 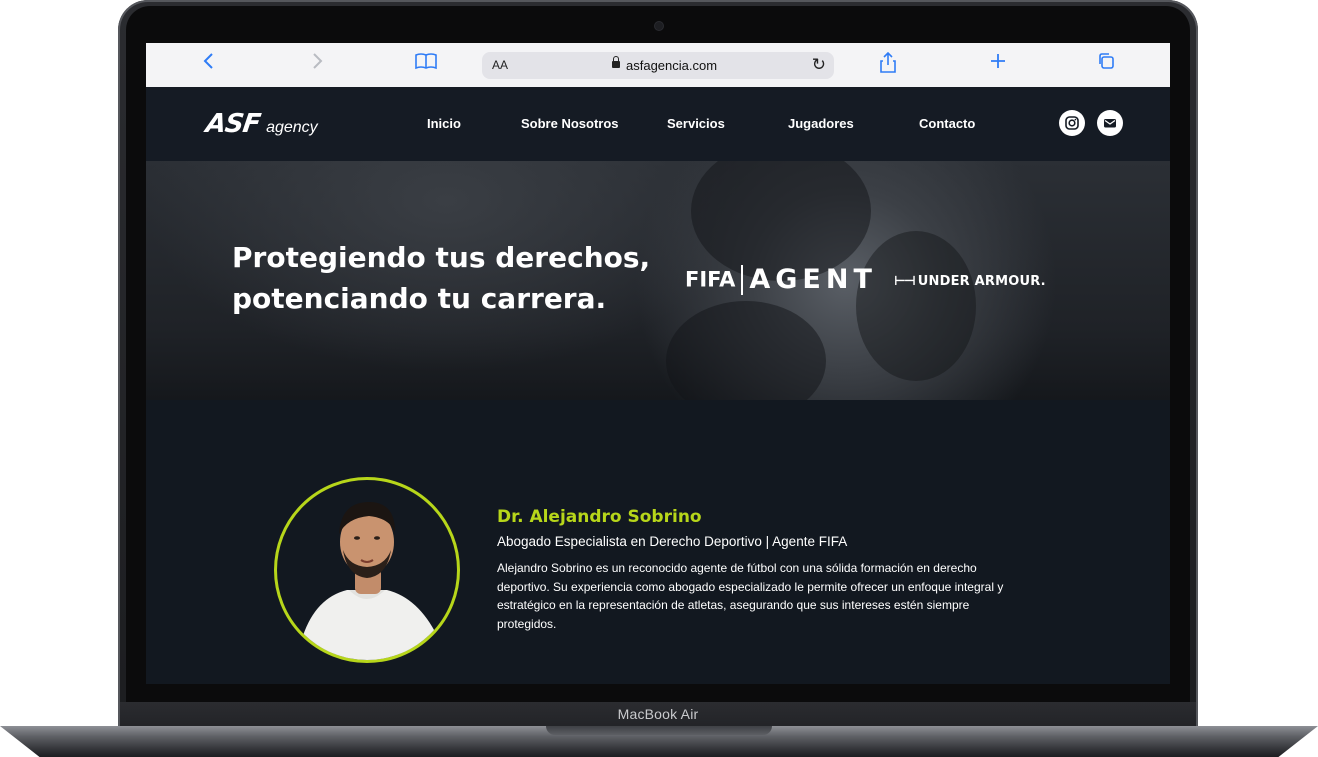 What do you see at coordinates (500, 65) in the screenshot?
I see `reader-button: AA` at bounding box center [500, 65].